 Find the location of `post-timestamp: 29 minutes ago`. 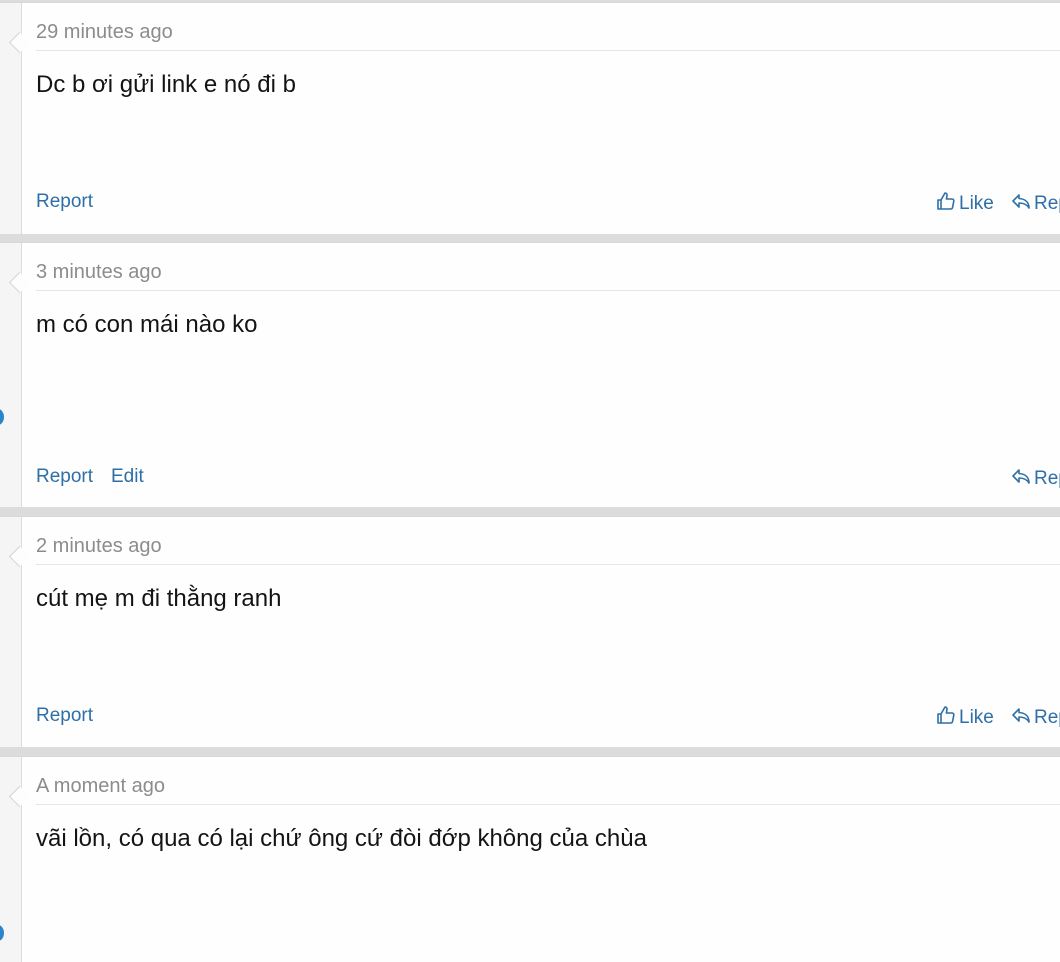

post-timestamp: 29 minutes ago is located at coordinates (104, 32).